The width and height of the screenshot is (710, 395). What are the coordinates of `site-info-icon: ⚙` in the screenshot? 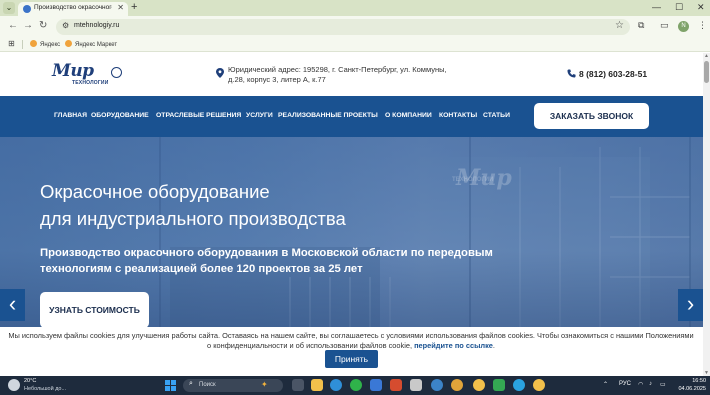 It's located at (65, 25).